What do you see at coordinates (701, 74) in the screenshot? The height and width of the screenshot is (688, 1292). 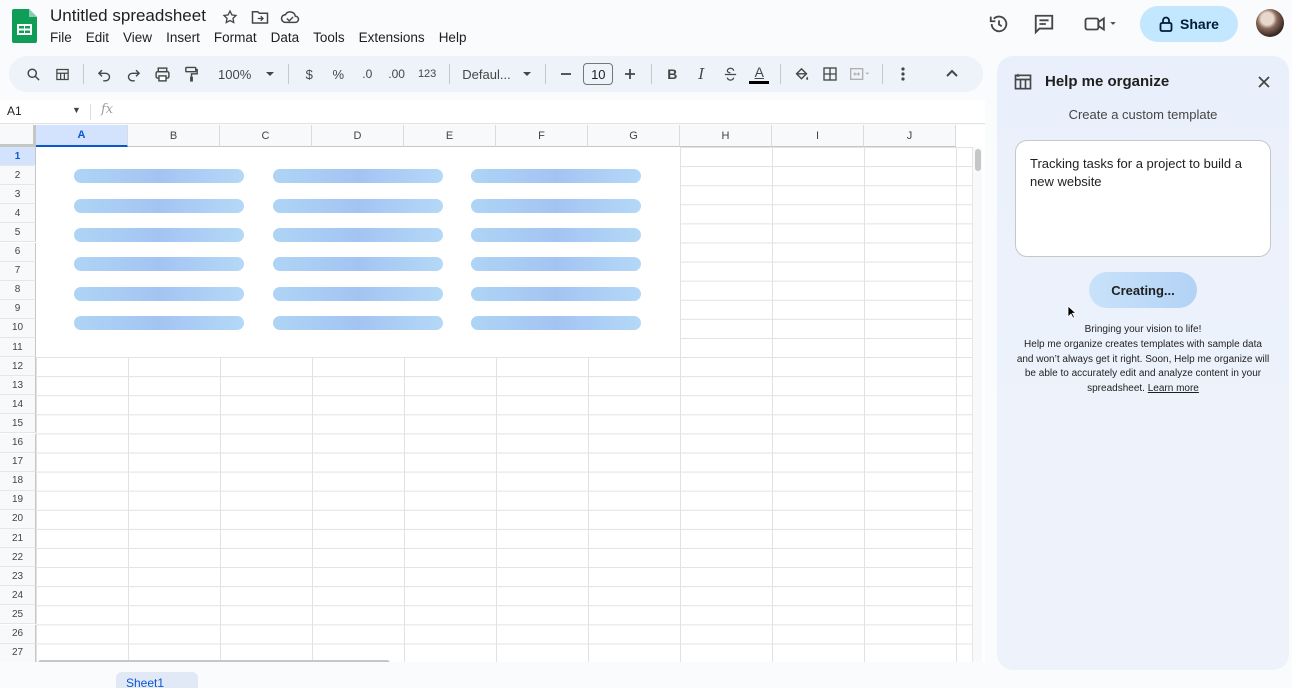 I see `italic-button: I` at bounding box center [701, 74].